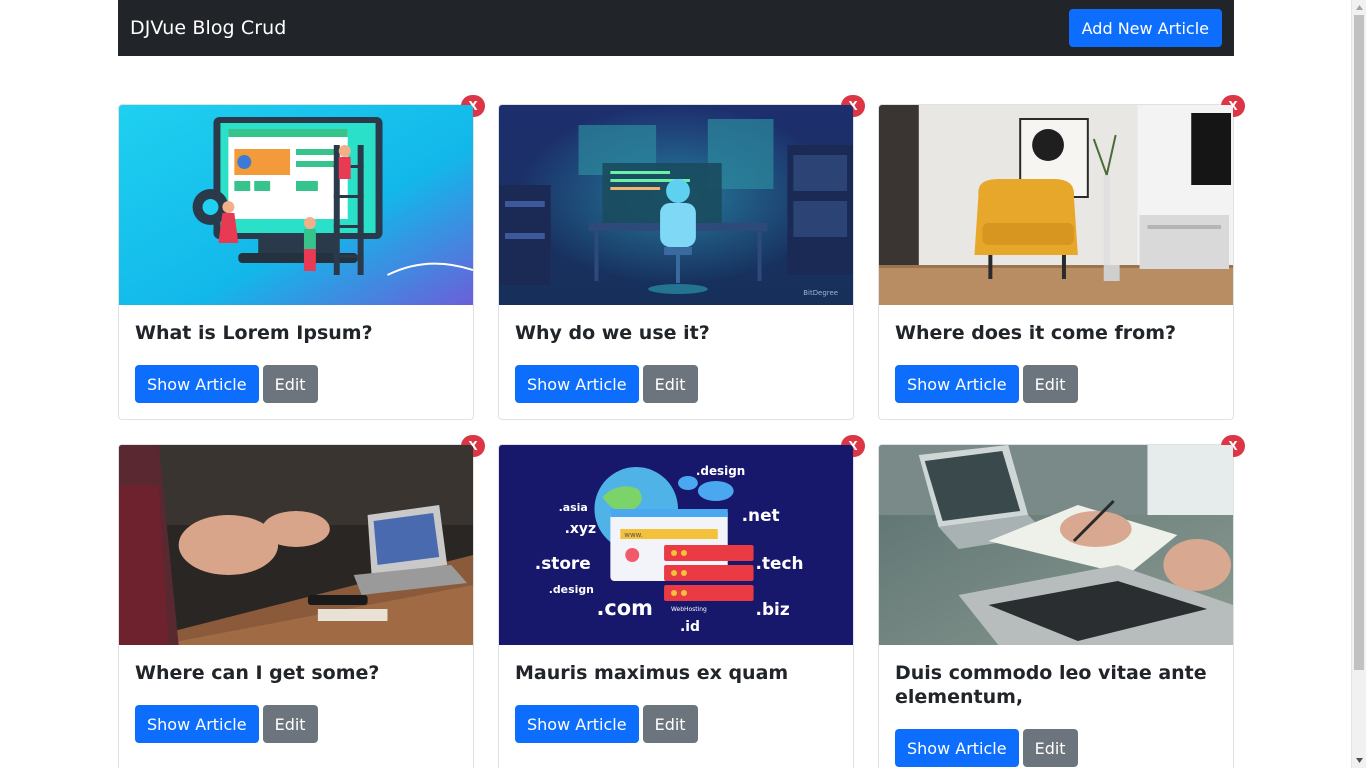  I want to click on domain-label: .store, so click(563, 563).